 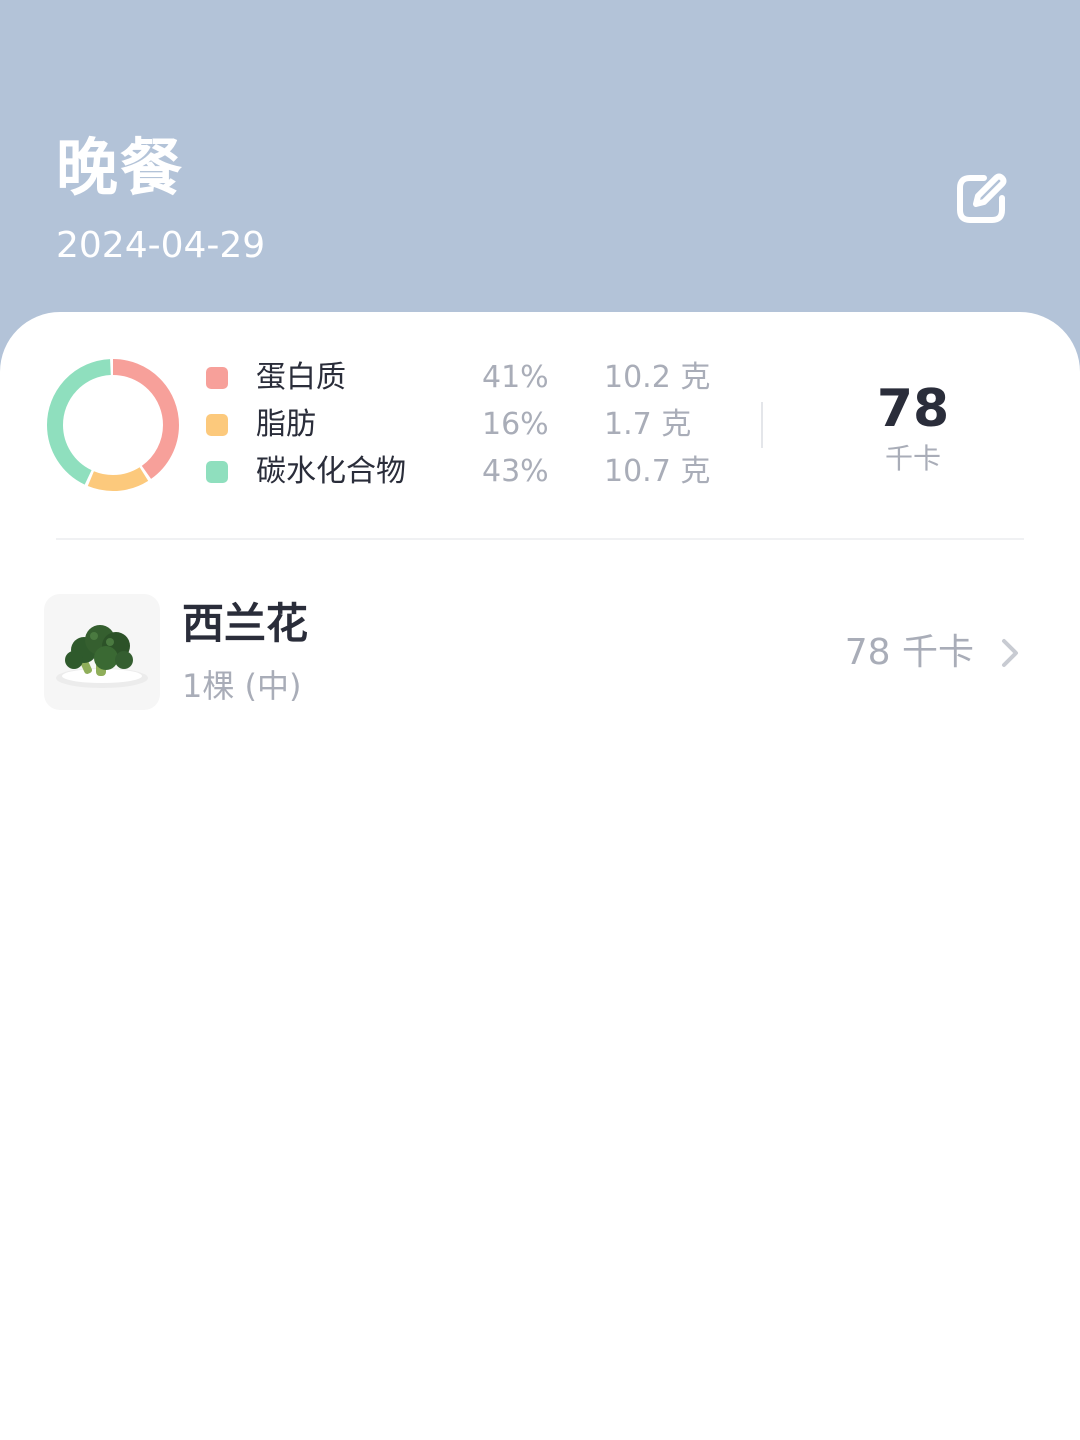 I want to click on edit-icon, so click(x=982, y=198).